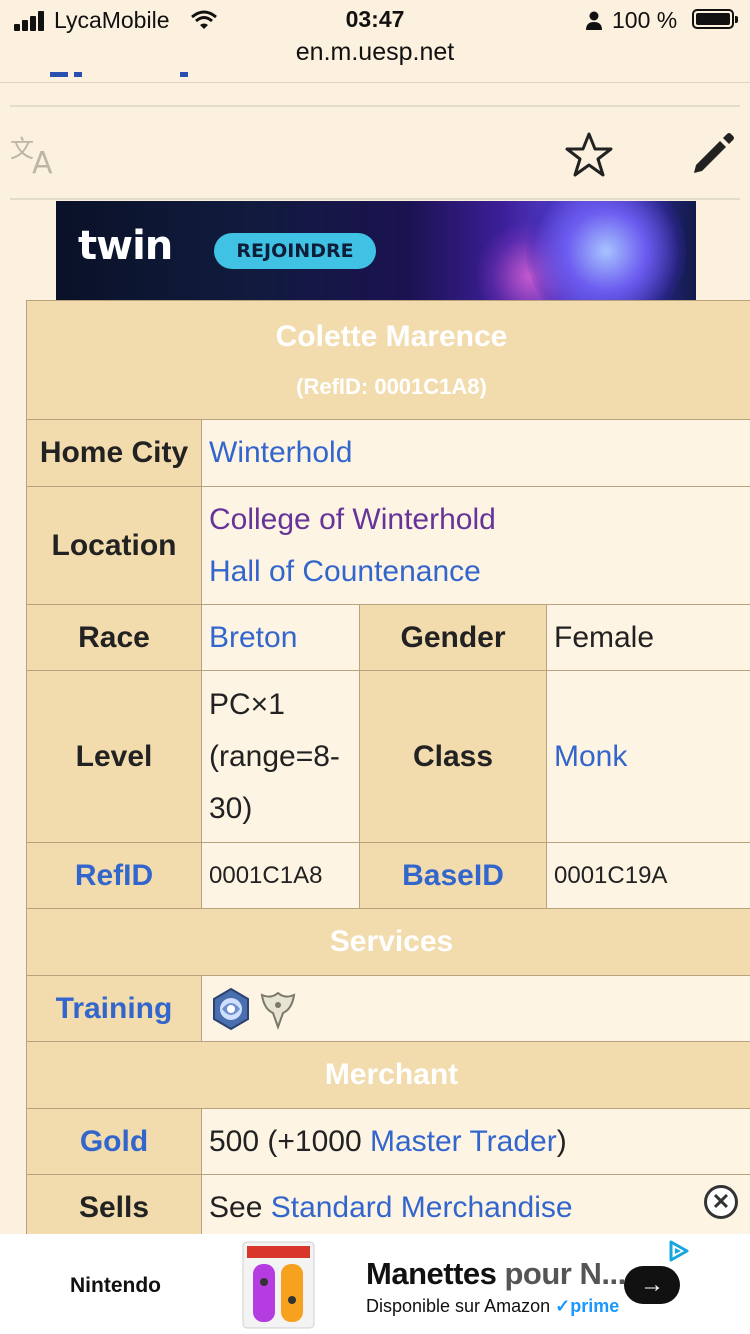  What do you see at coordinates (391, 336) in the screenshot?
I see `npc-name: Colette Marence` at bounding box center [391, 336].